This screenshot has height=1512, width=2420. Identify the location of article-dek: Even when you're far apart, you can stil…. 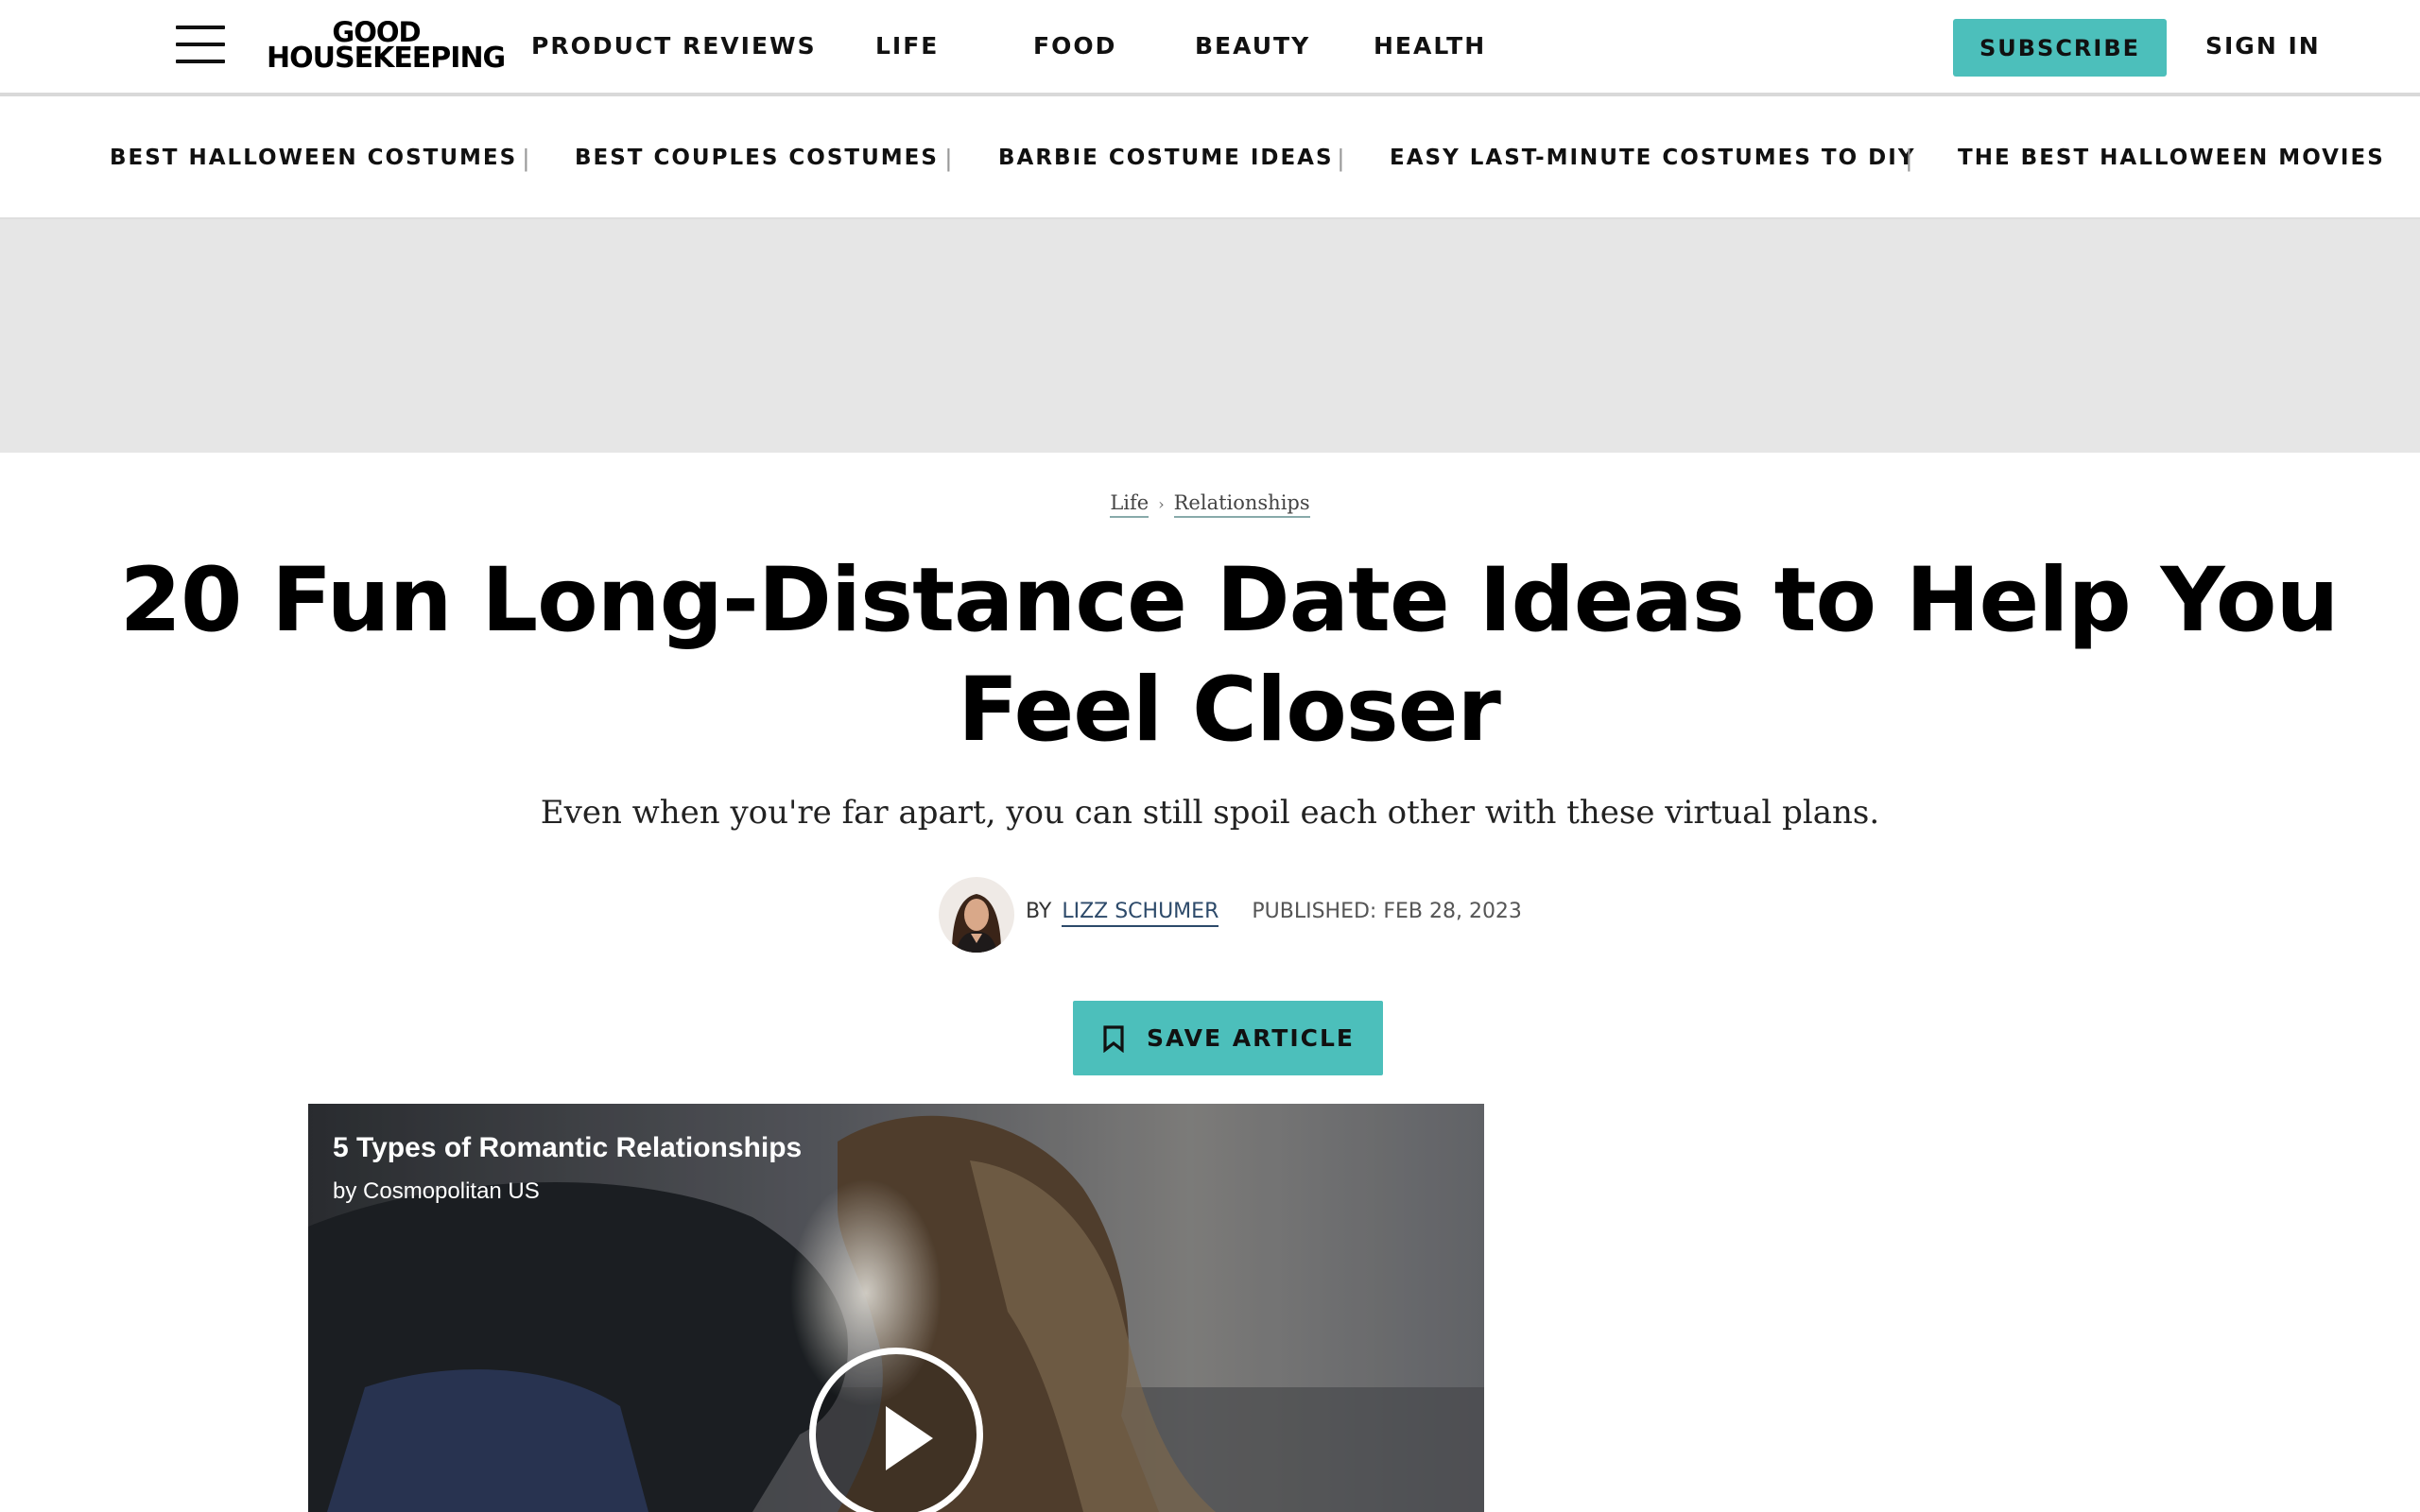
(1210, 813).